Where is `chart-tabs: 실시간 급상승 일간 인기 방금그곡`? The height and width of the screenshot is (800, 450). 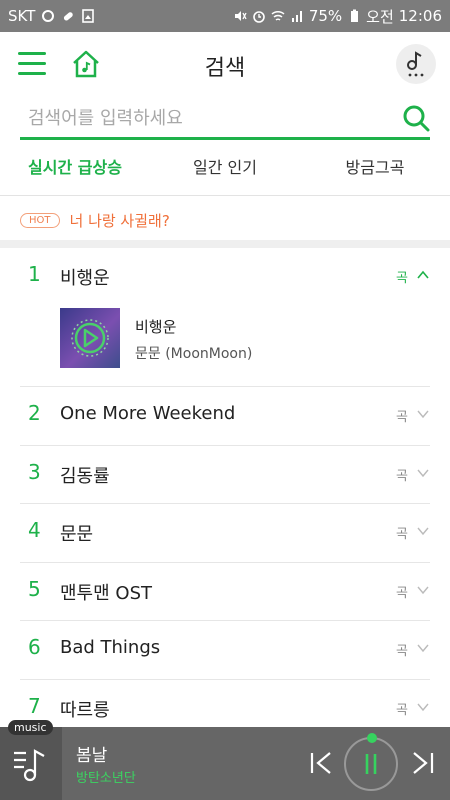
chart-tabs: 실시간 급상승 일간 인기 방금그곡 is located at coordinates (225, 173).